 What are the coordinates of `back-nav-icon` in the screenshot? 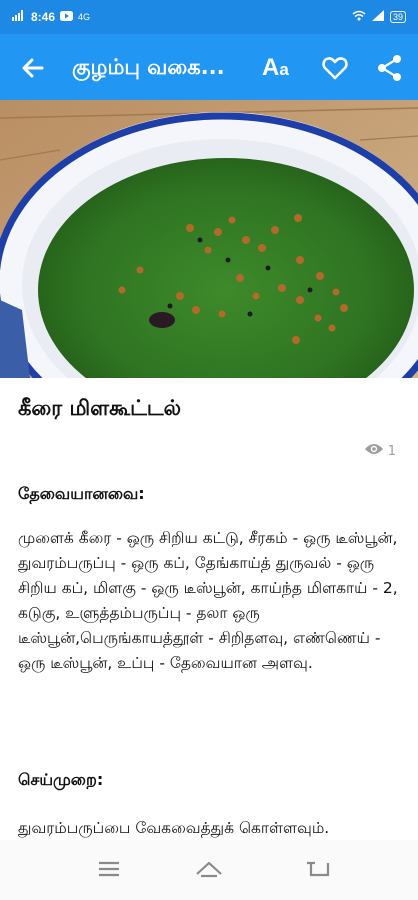 It's located at (319, 869).